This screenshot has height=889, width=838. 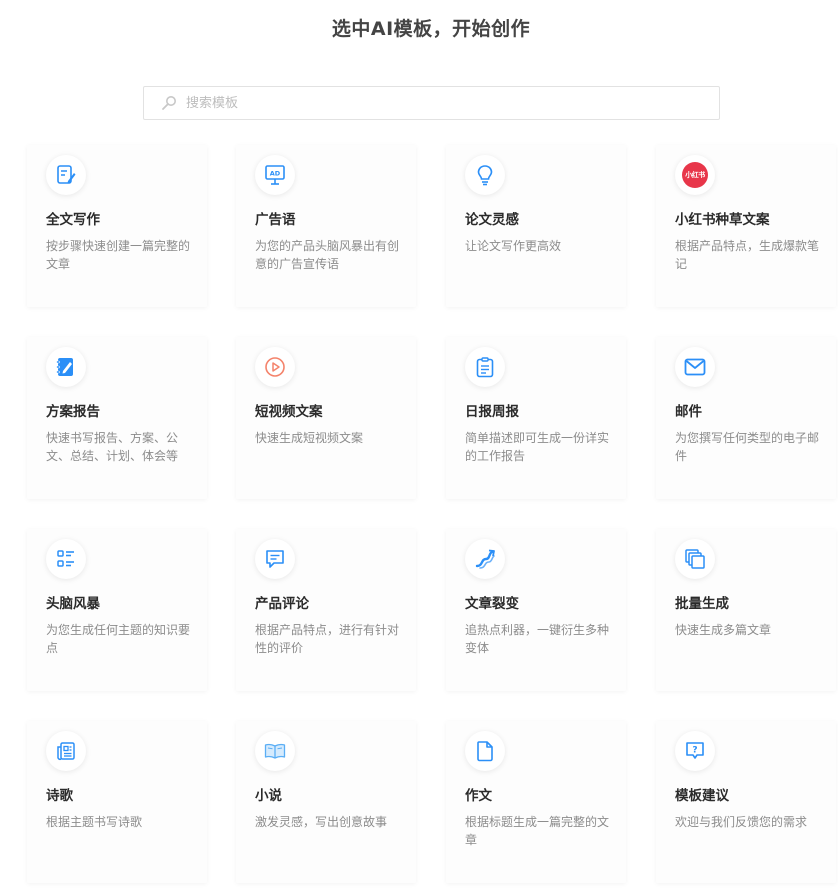 I want to click on card-title: 邮件, so click(x=688, y=412).